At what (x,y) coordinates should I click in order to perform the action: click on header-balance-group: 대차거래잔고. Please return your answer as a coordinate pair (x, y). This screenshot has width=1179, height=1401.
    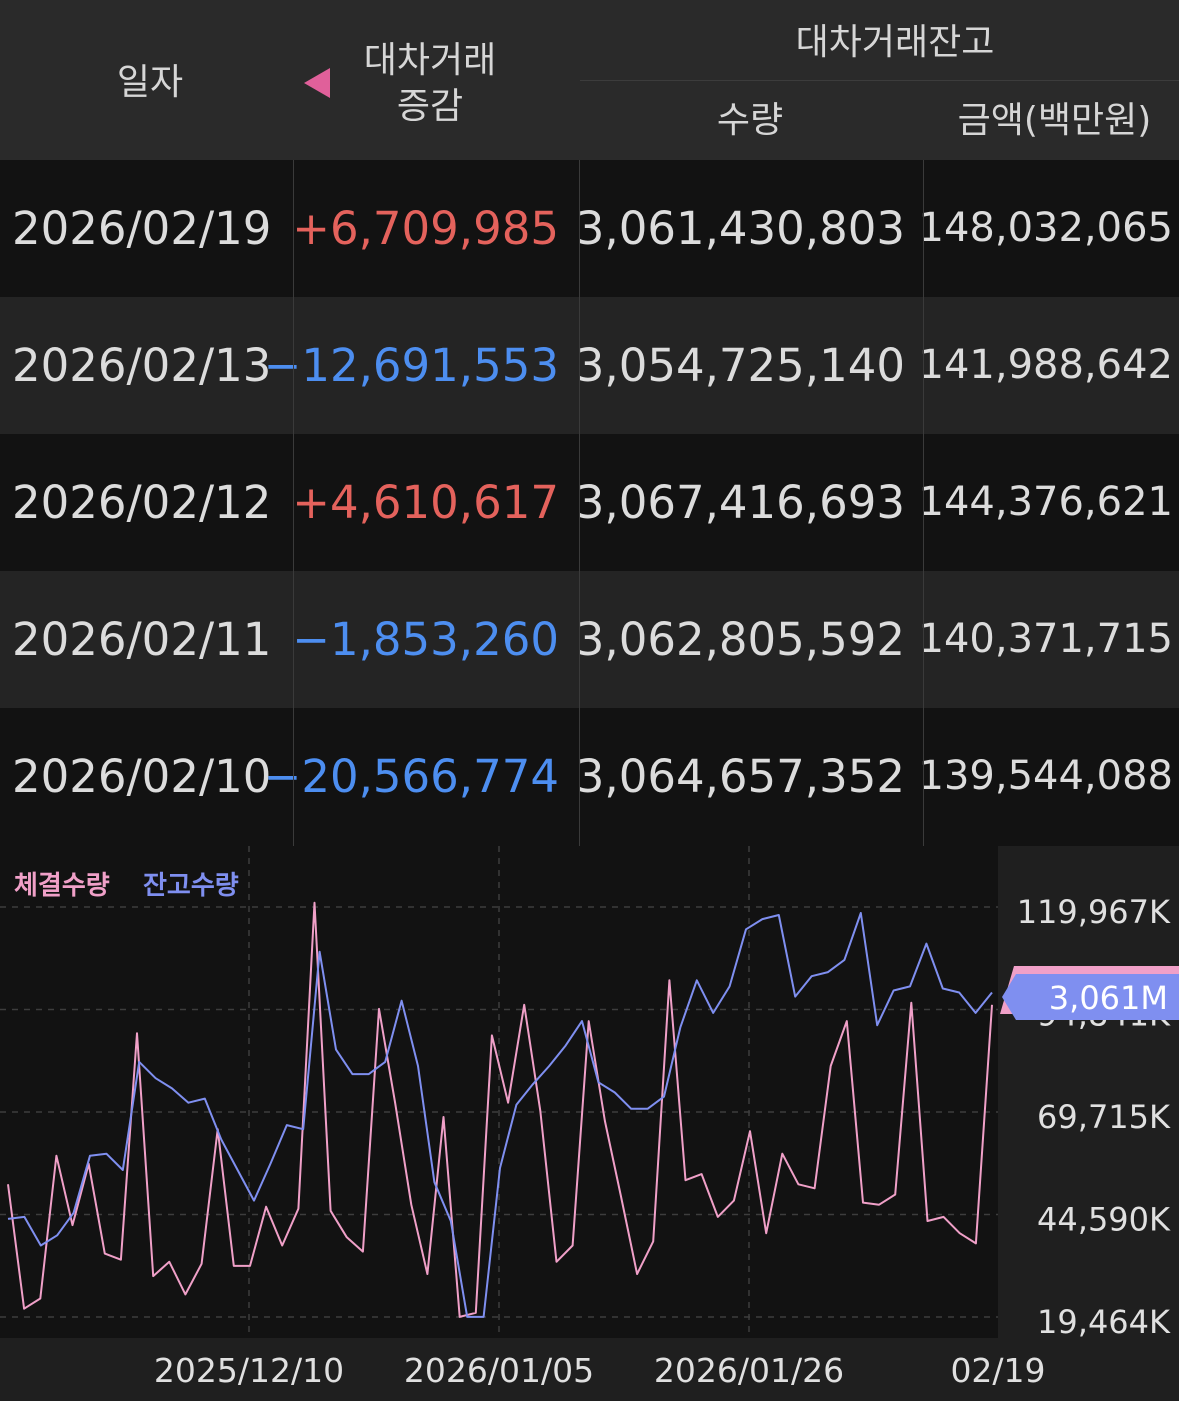
    Looking at the image, I should click on (895, 42).